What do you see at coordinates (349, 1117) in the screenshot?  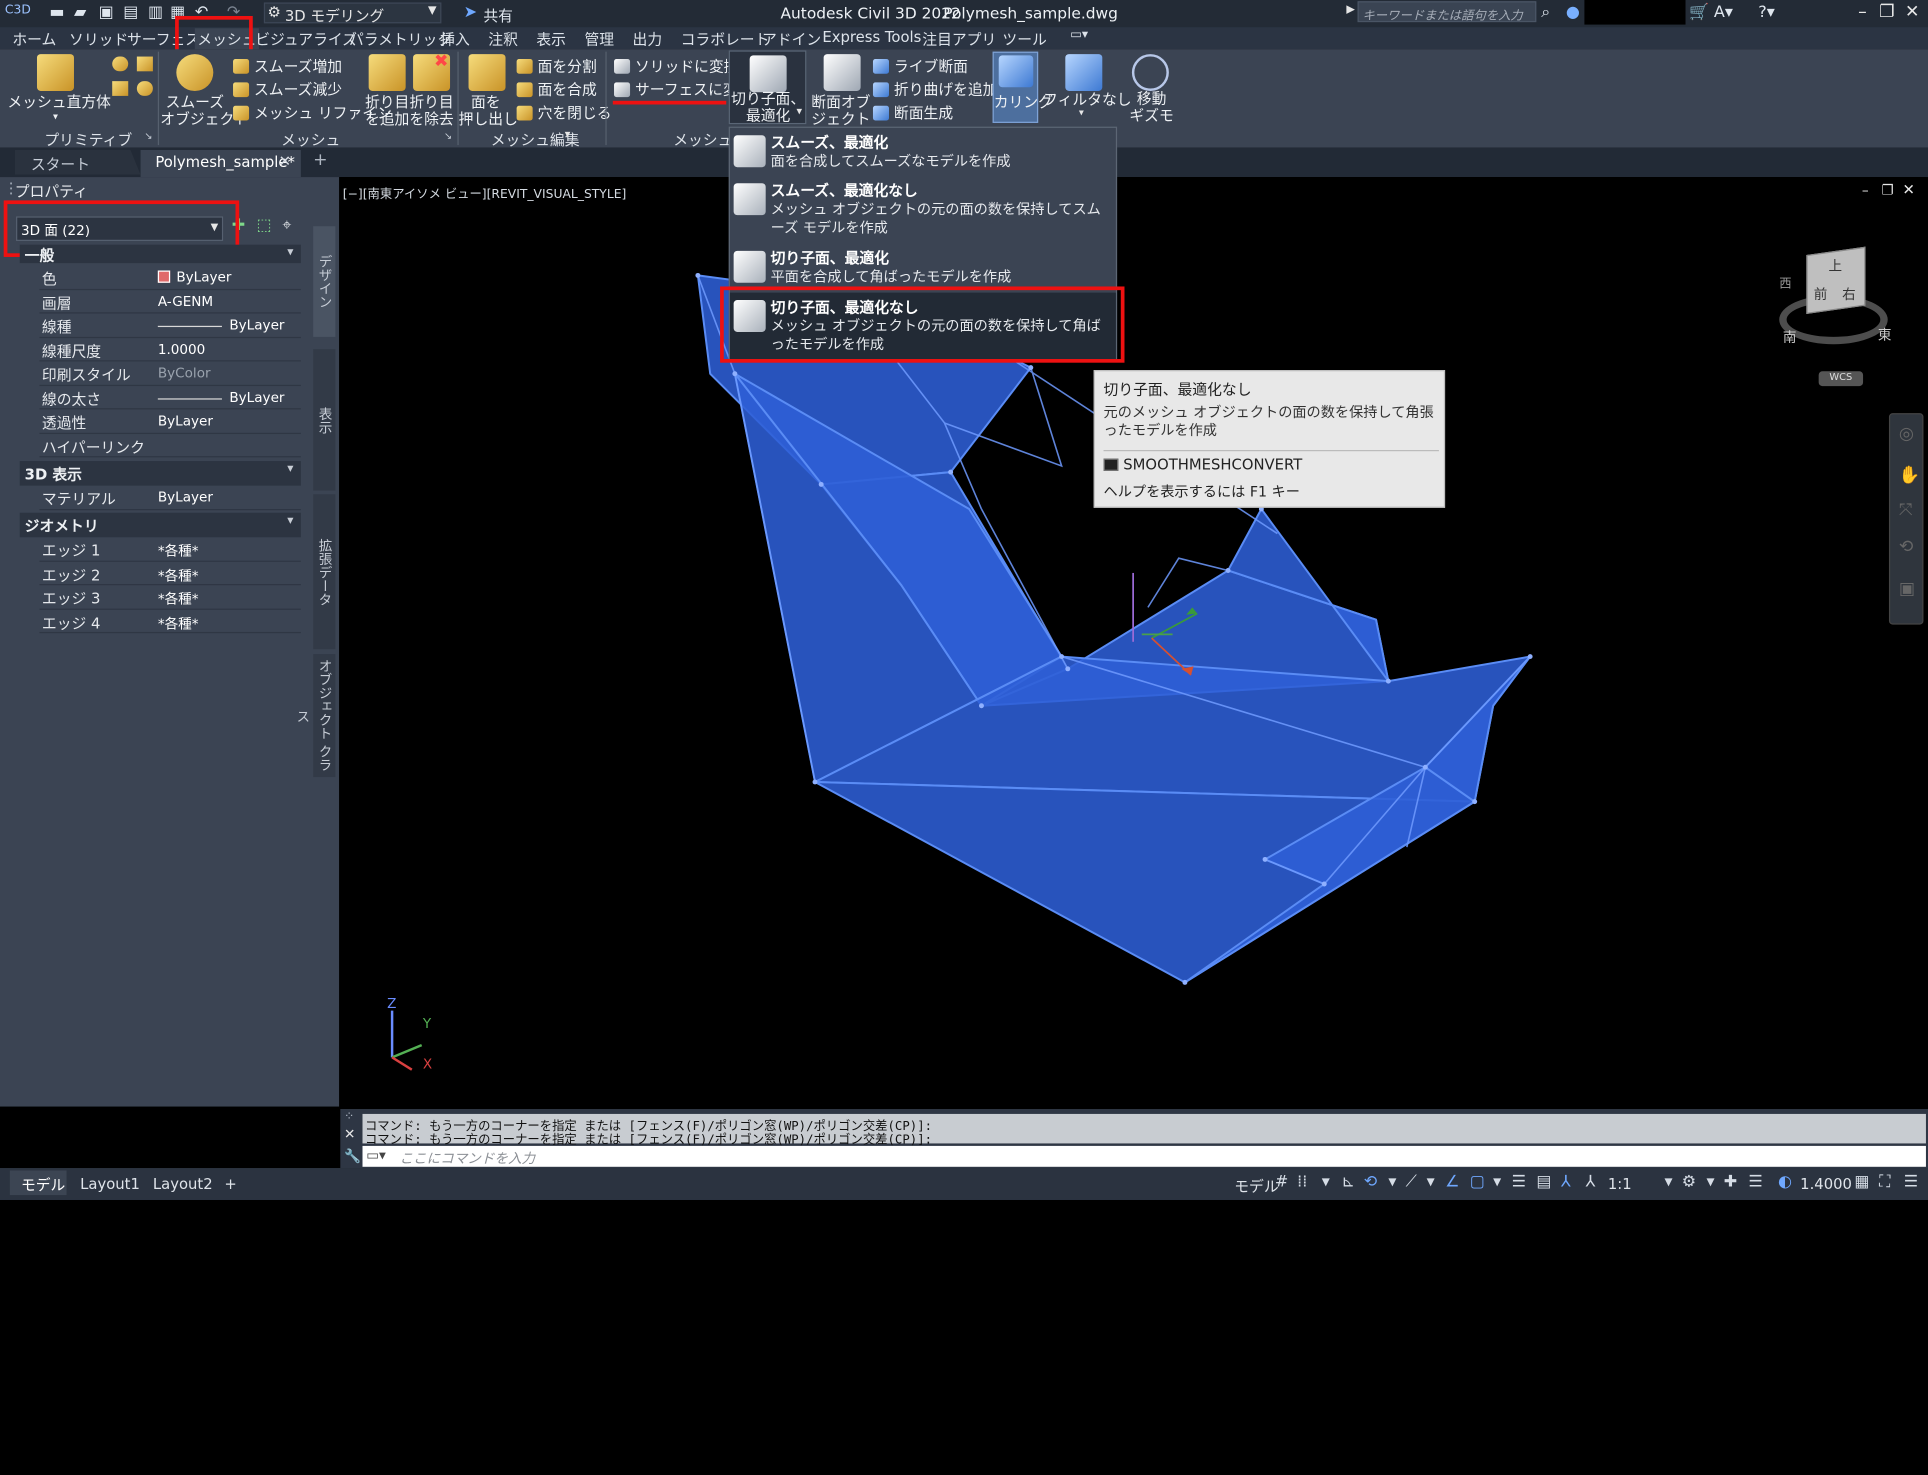 I see `grip-icon: ⁘` at bounding box center [349, 1117].